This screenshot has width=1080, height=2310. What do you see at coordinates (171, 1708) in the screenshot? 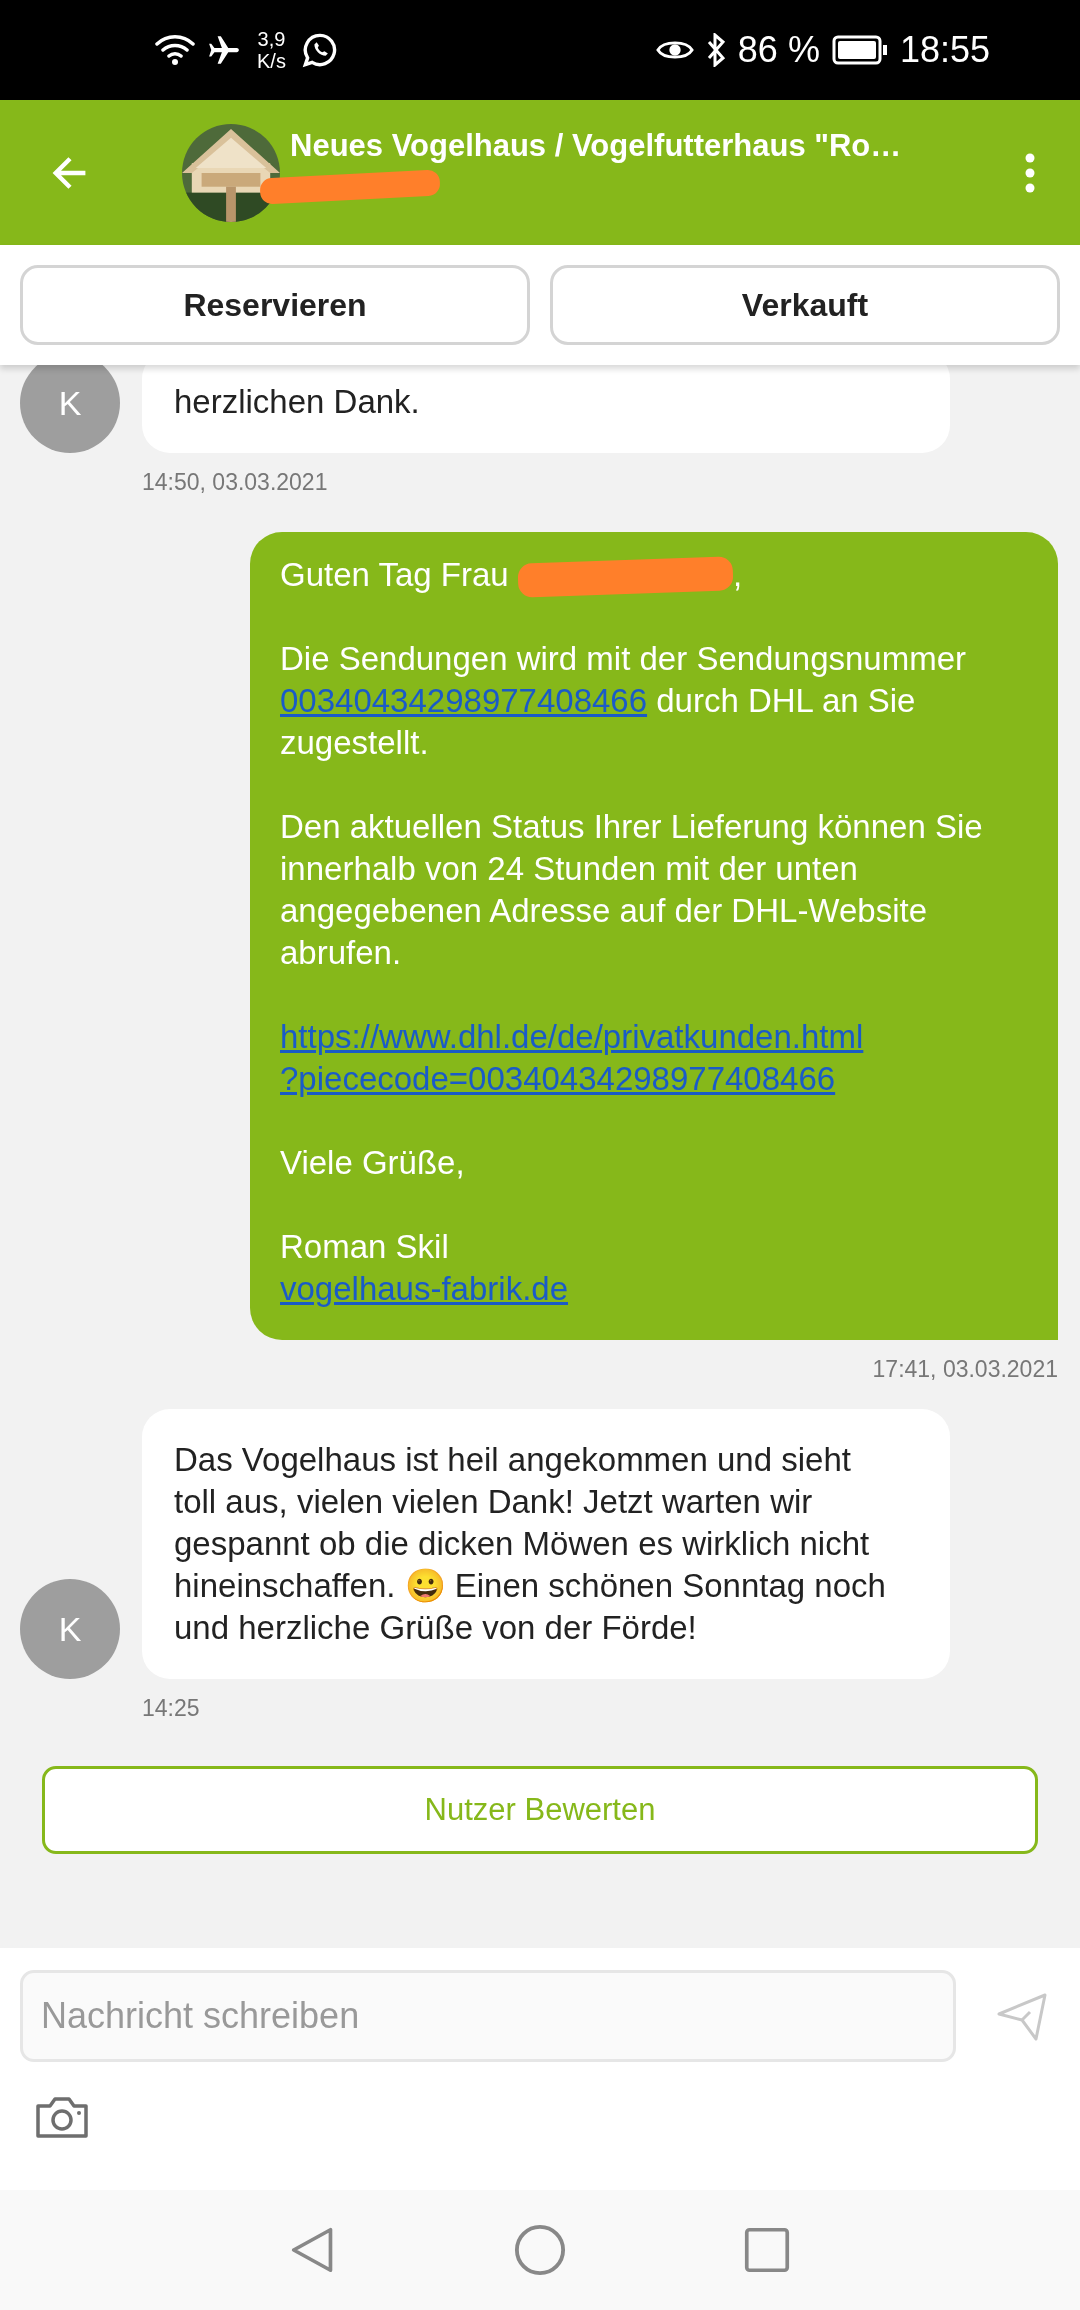
I see `message-time: 14:25` at bounding box center [171, 1708].